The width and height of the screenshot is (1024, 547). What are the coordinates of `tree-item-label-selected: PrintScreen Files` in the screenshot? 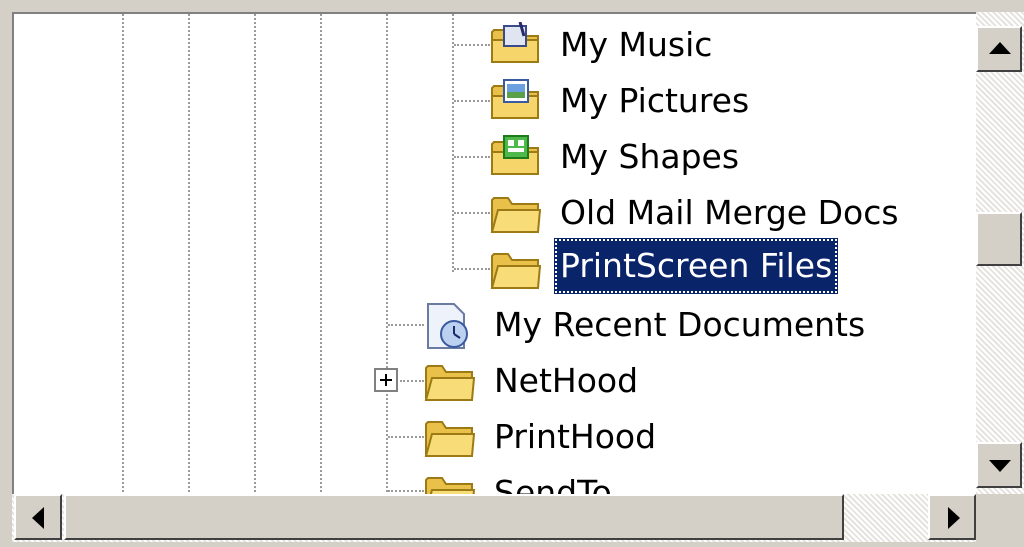 It's located at (696, 266).